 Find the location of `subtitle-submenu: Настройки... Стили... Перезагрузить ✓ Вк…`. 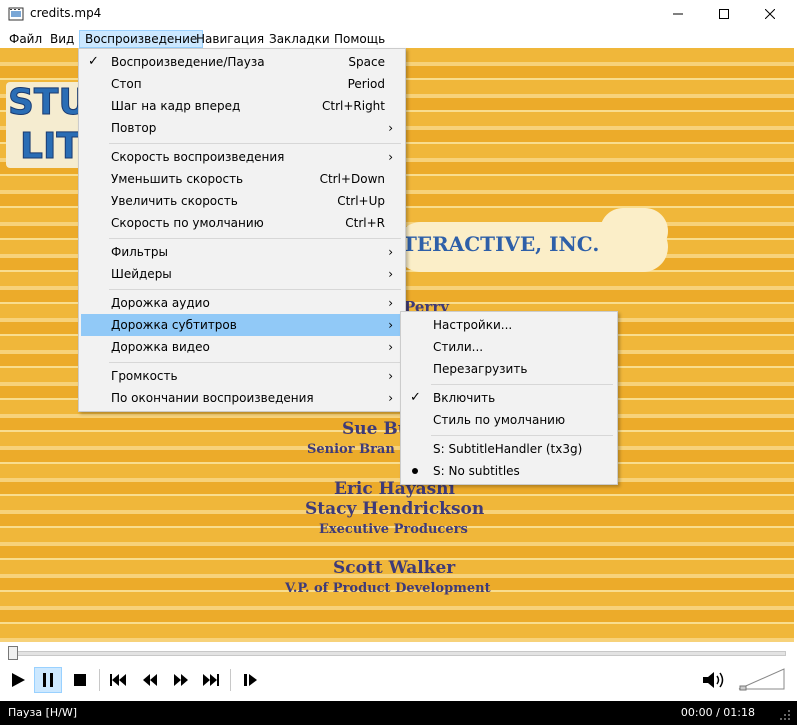

subtitle-submenu: Настройки... Стили... Перезагрузить ✓ Вк… is located at coordinates (509, 398).